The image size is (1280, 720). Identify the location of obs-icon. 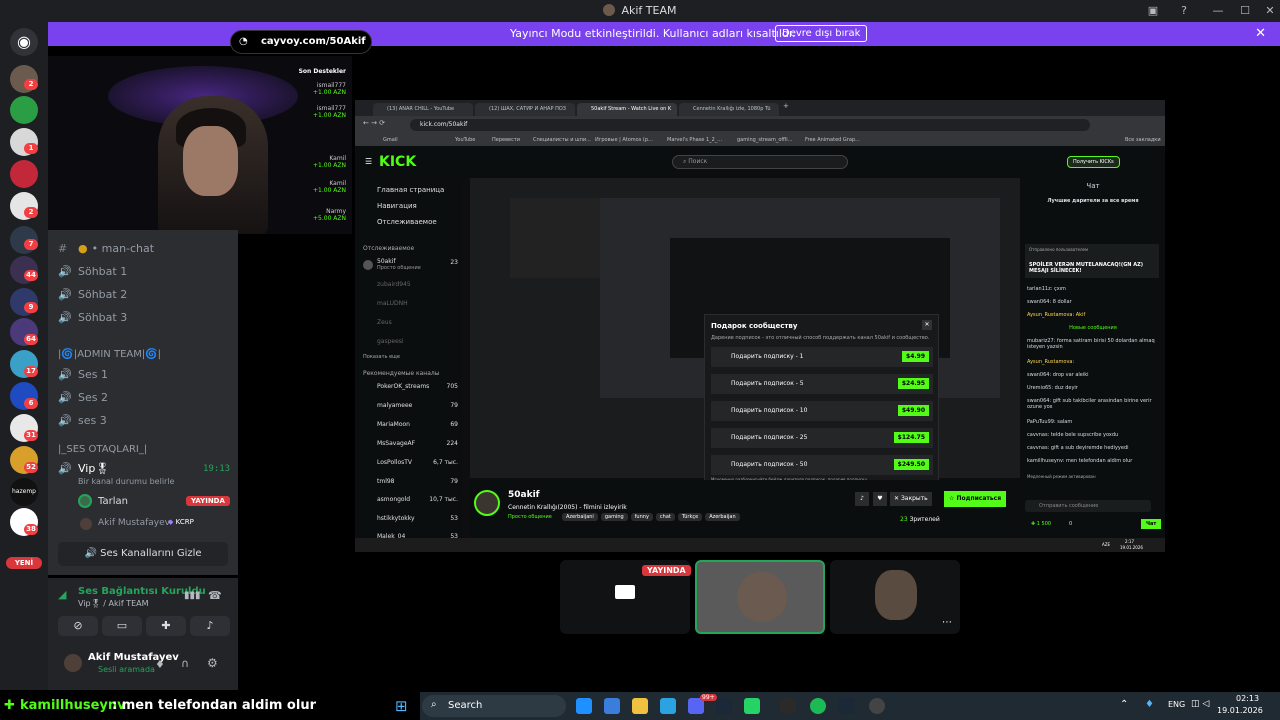
(877, 706).